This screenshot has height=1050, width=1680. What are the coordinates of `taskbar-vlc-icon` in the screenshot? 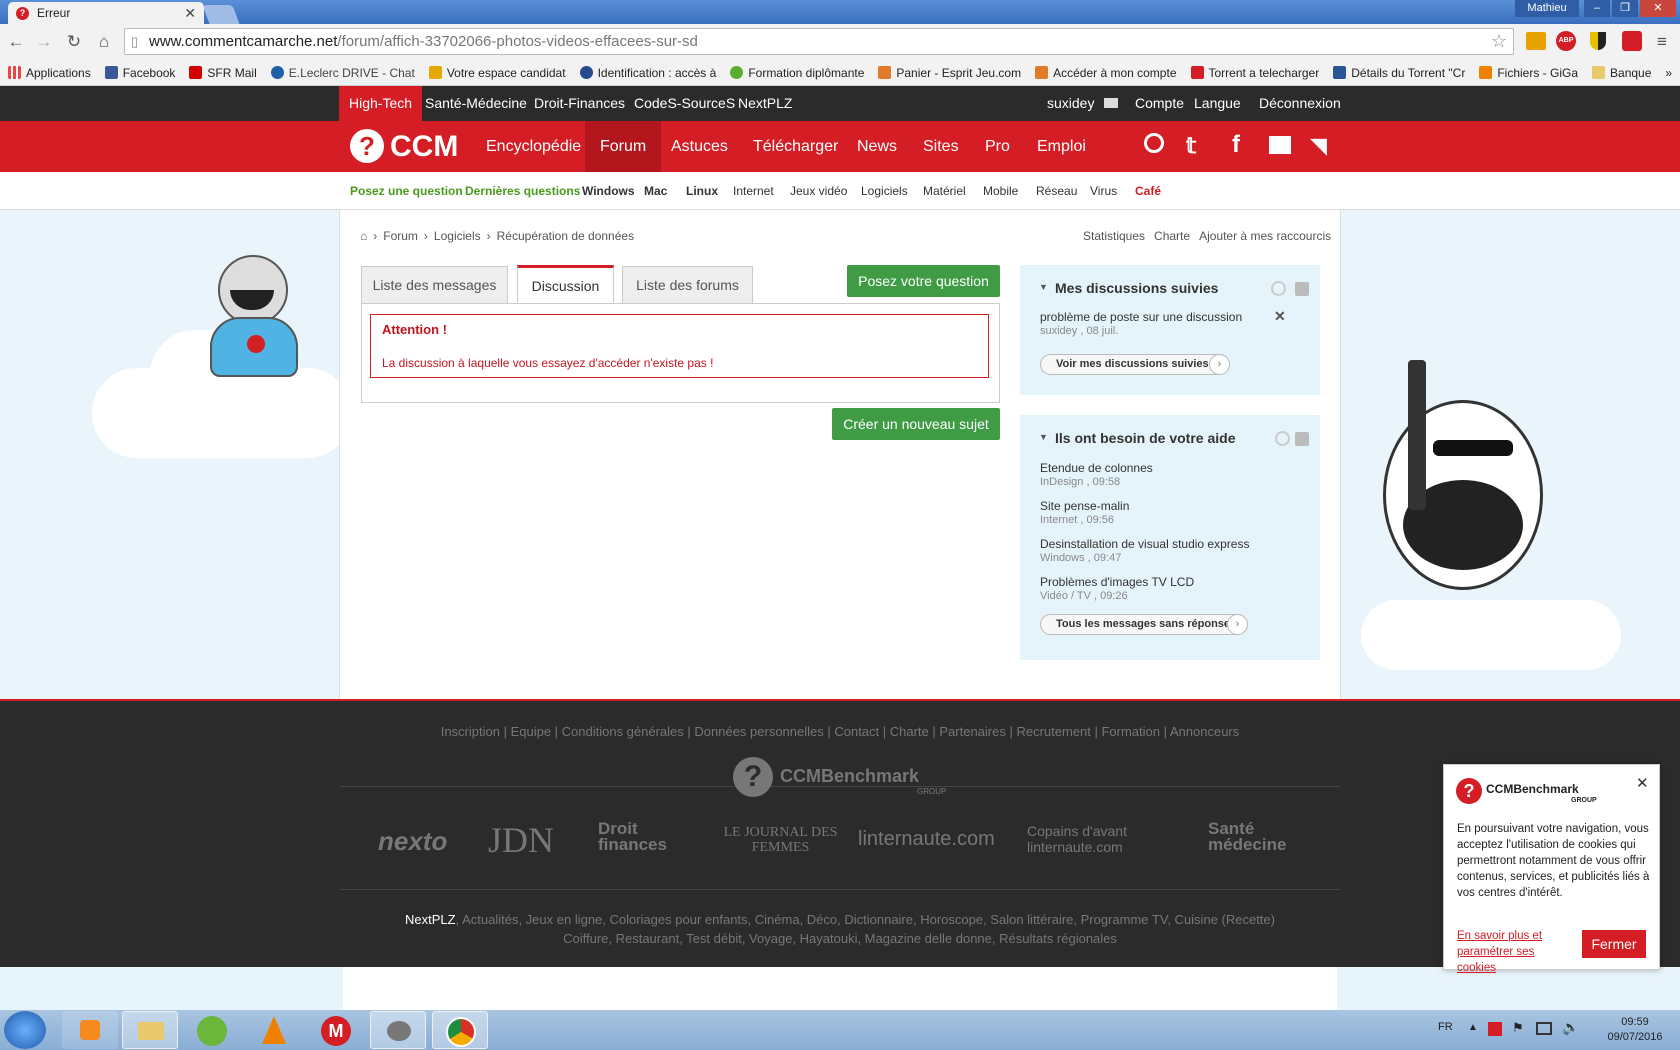 It's located at (274, 1030).